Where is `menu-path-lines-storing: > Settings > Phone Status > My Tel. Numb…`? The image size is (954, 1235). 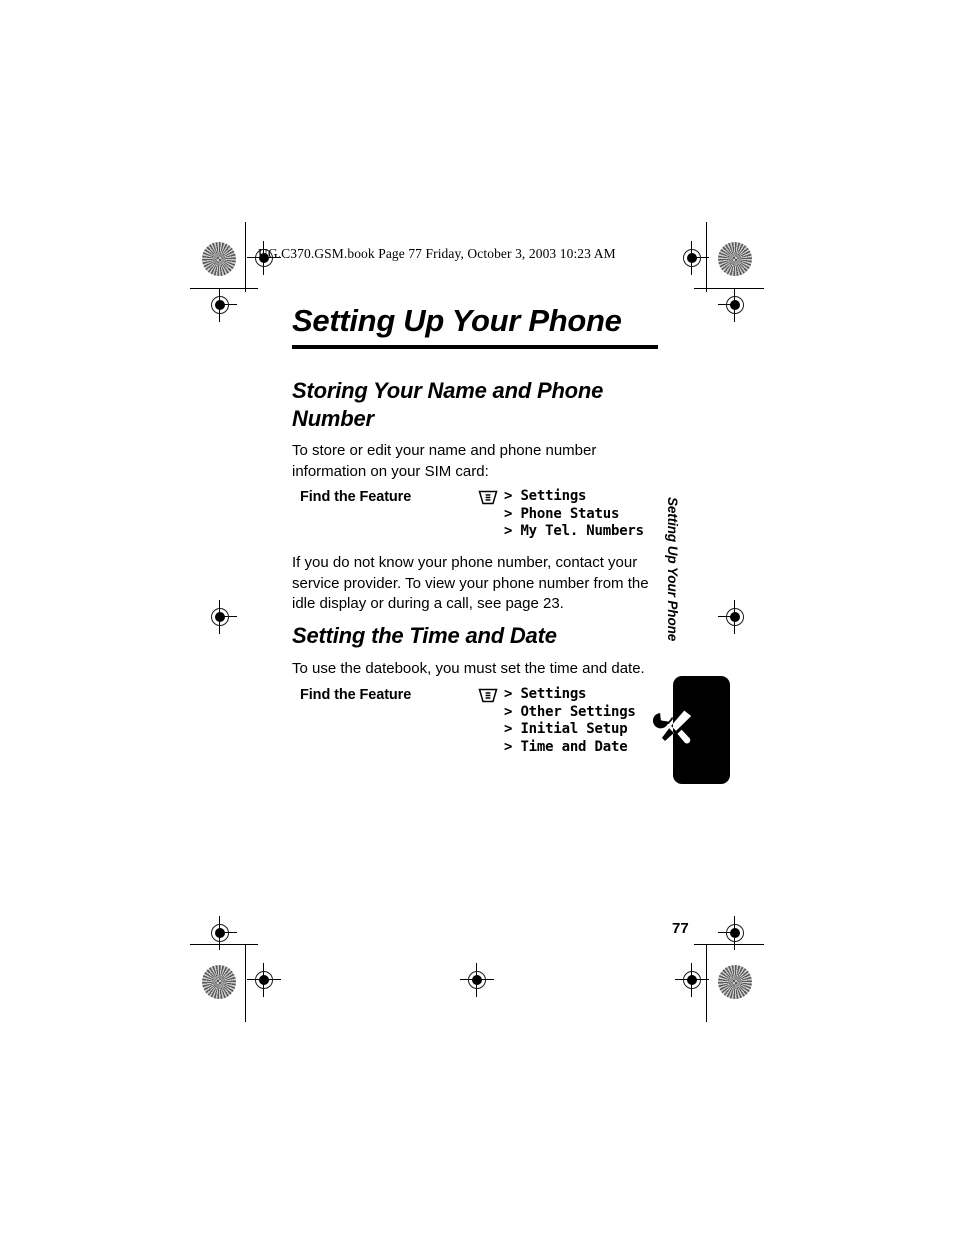
menu-path-lines-storing: > Settings > Phone Status > My Tel. Numb… is located at coordinates (574, 514).